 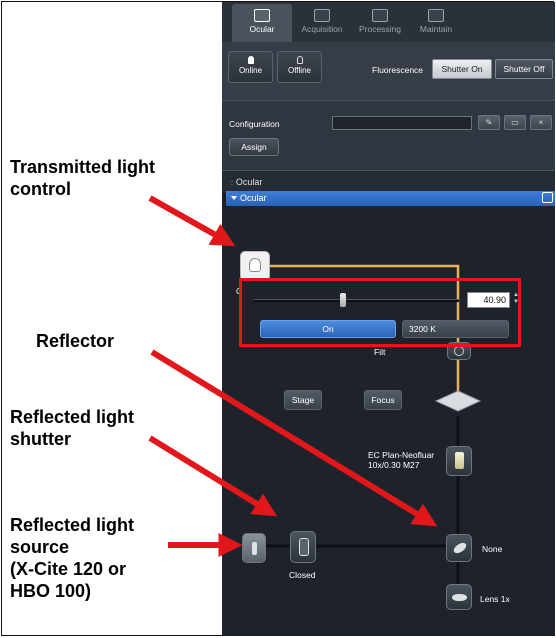 I want to click on maintain-icon, so click(x=436, y=15).